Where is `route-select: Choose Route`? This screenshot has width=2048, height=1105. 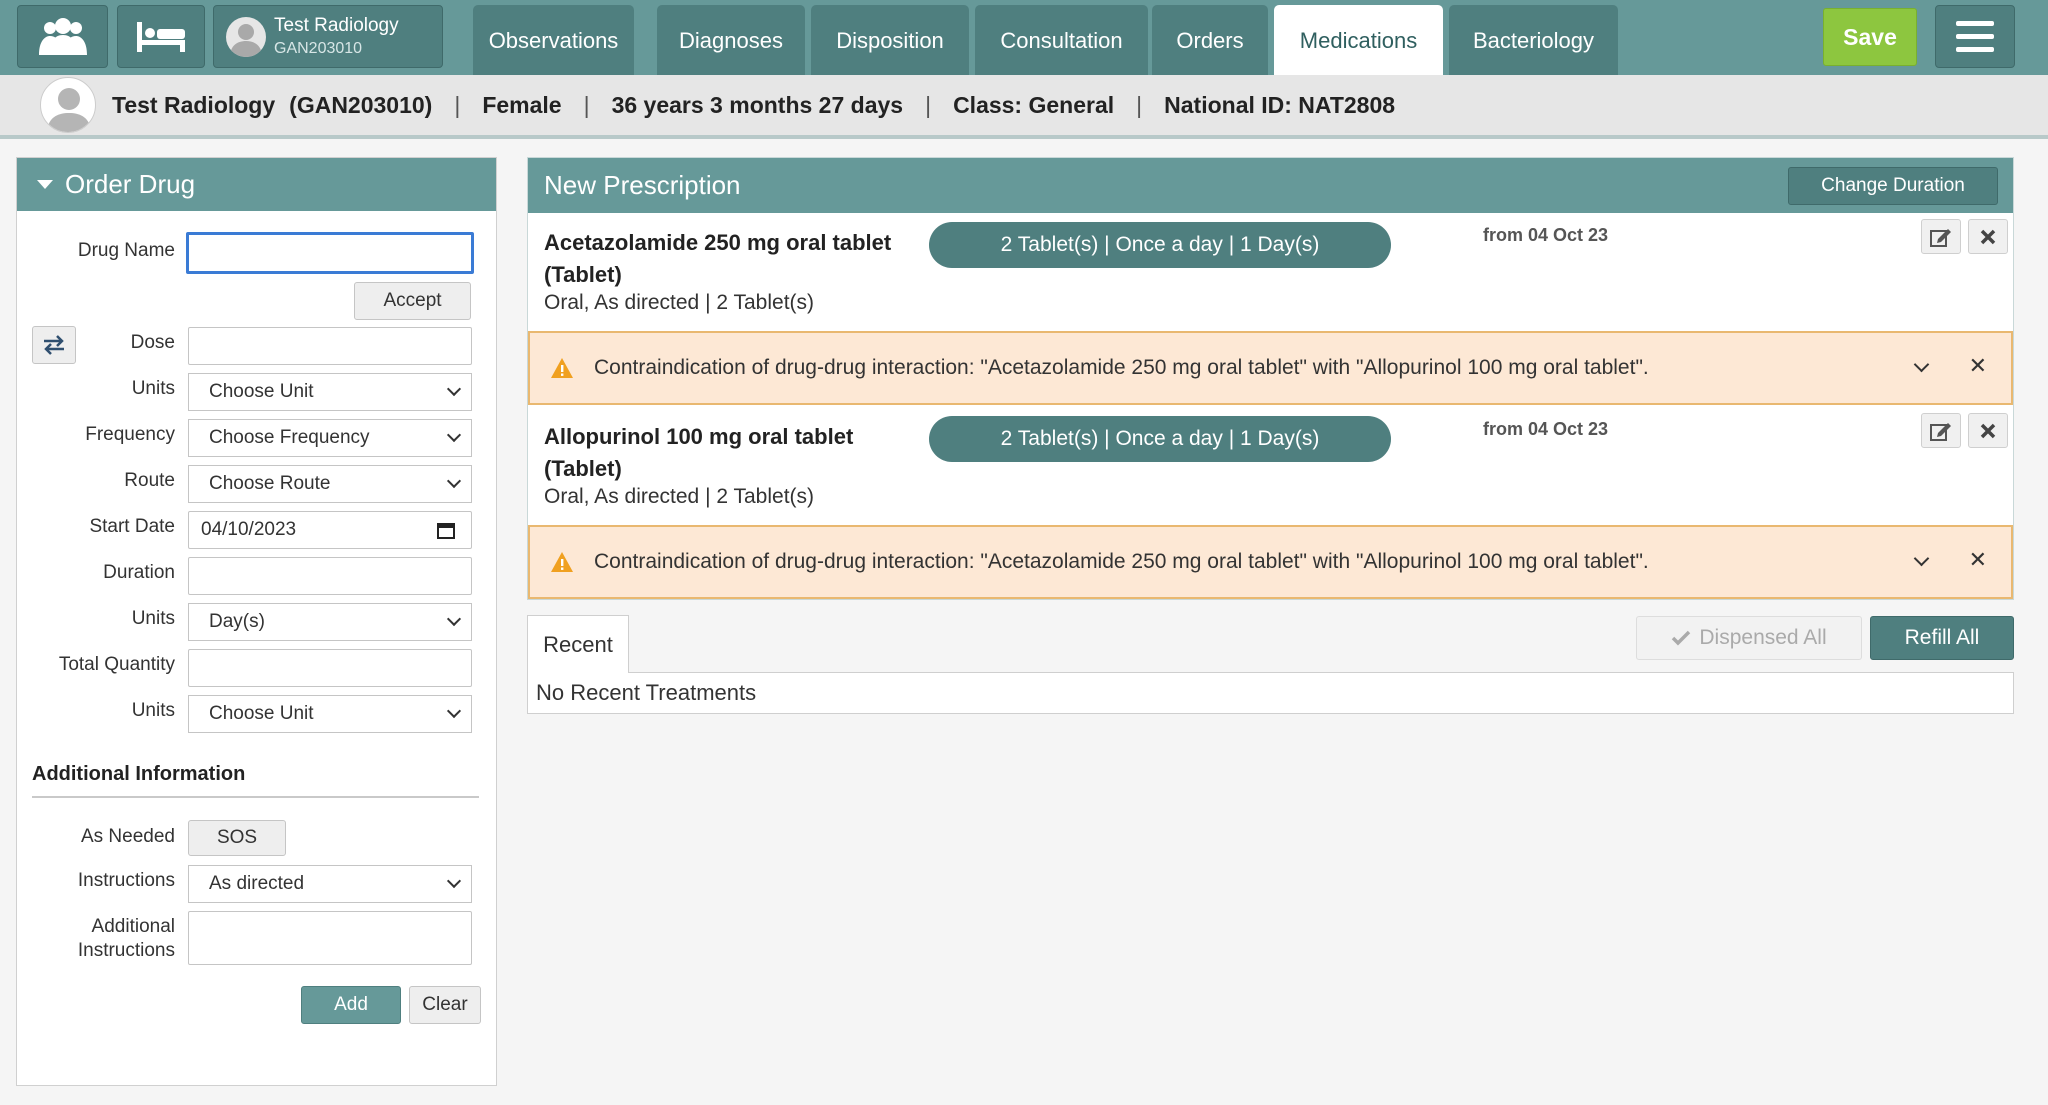
route-select: Choose Route is located at coordinates (330, 484).